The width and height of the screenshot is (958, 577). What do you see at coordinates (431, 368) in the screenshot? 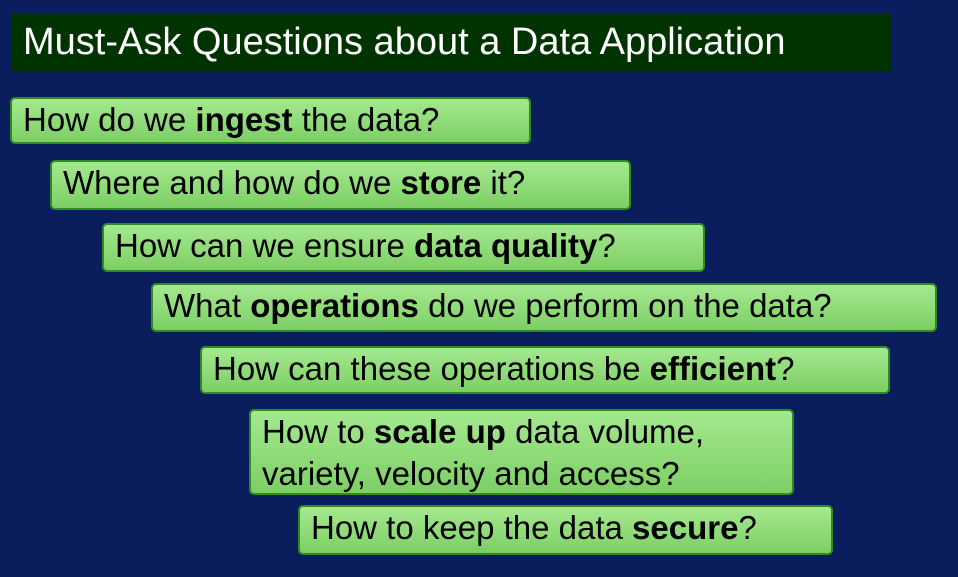
I see `question-text: How can these operations be` at bounding box center [431, 368].